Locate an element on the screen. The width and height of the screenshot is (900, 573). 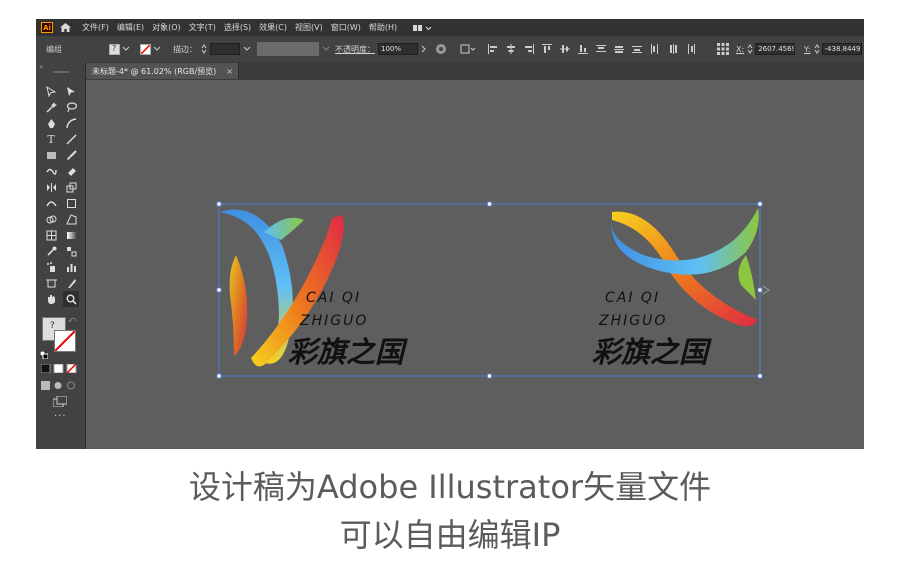
distribute-top-icon is located at coordinates (601, 49).